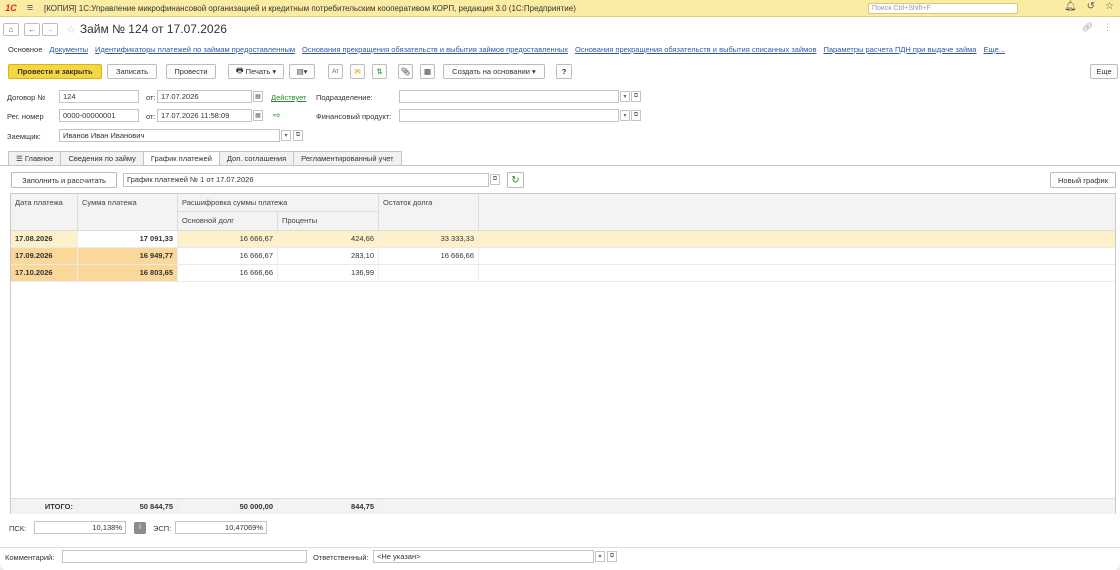 Image resolution: width=1120 pixels, height=570 pixels. I want to click on comment-field, so click(184, 556).